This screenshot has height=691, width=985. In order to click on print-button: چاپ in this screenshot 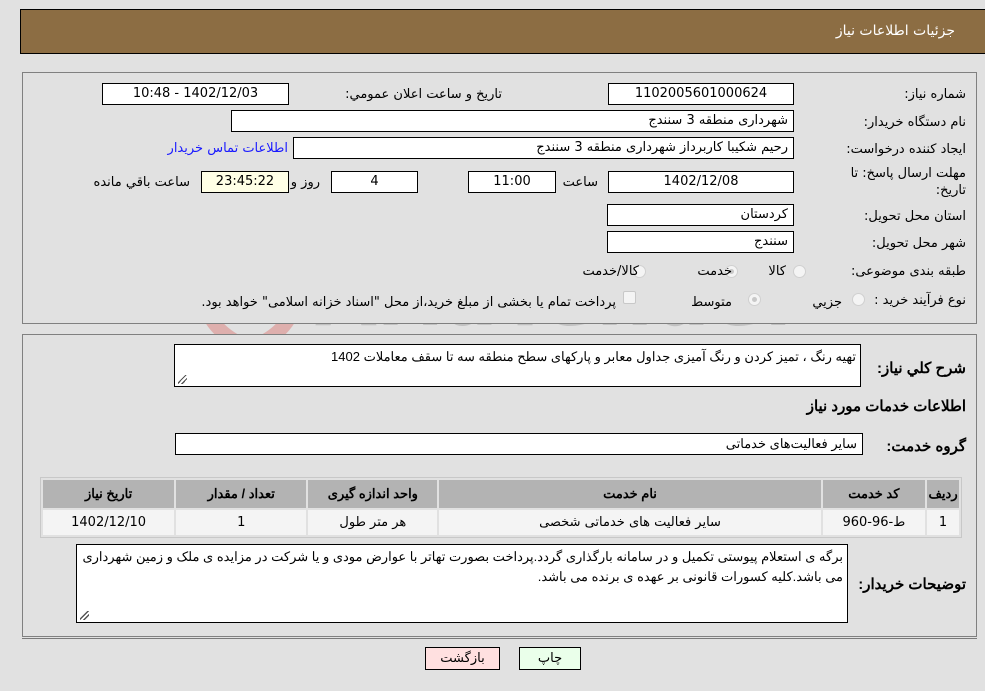, I will do `click(550, 658)`.